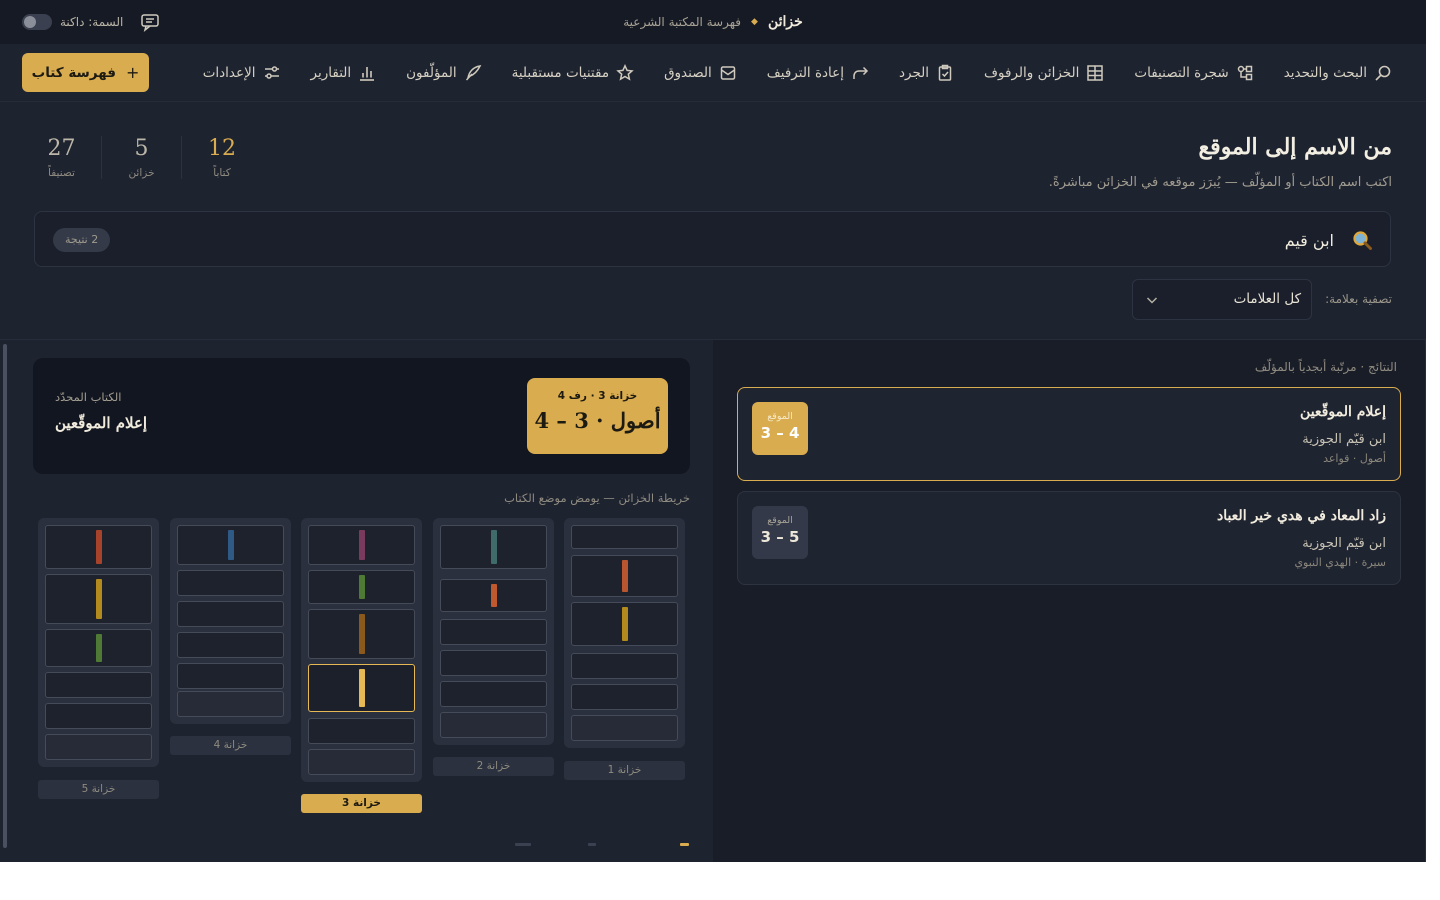 The height and width of the screenshot is (900, 1440). Describe the element at coordinates (5, 596) in the screenshot. I see `scrollbar` at that location.